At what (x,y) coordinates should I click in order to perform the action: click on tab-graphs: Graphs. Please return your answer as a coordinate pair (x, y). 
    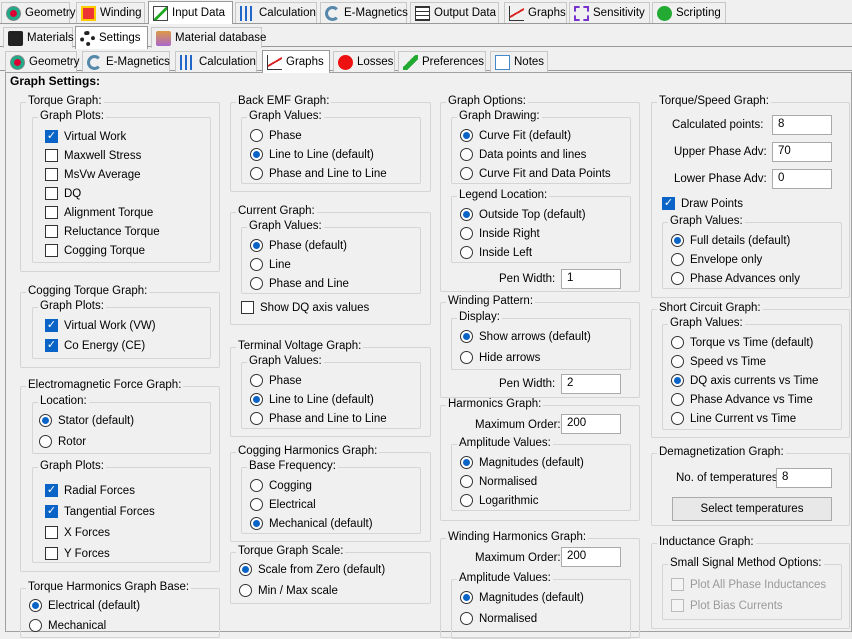
    Looking at the image, I should click on (535, 12).